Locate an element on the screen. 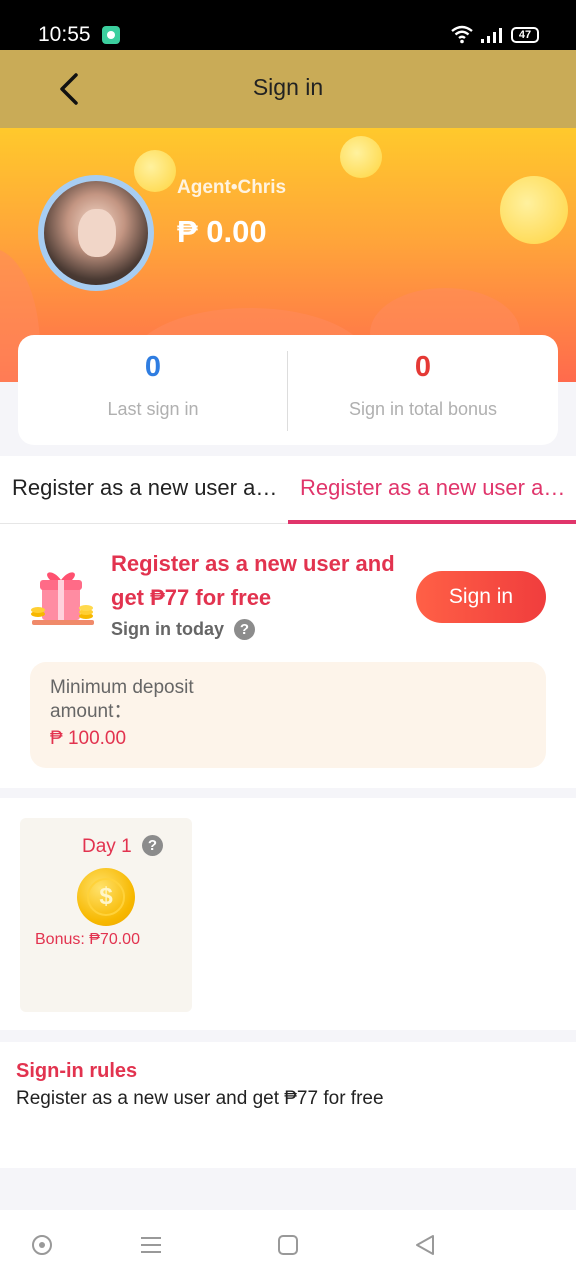 The width and height of the screenshot is (576, 1280). last-sign-in-label: Last sign in is located at coordinates (153, 409).